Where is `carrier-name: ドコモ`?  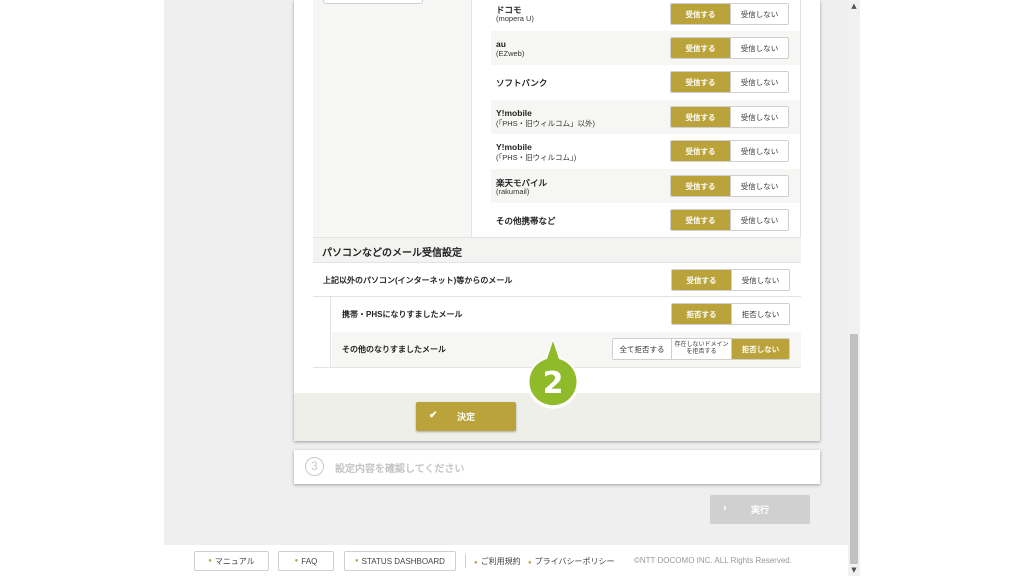
carrier-name: ドコモ is located at coordinates (509, 10).